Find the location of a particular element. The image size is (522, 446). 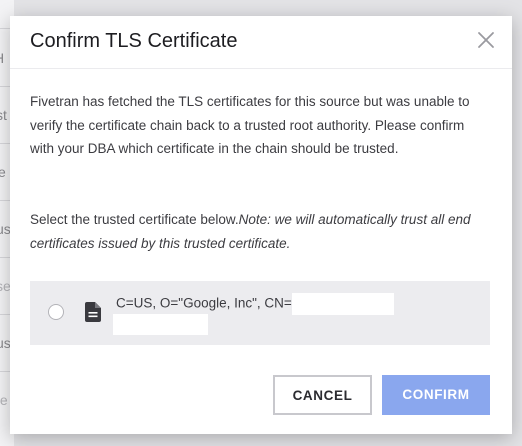

background-text: st is located at coordinates (3, 115).